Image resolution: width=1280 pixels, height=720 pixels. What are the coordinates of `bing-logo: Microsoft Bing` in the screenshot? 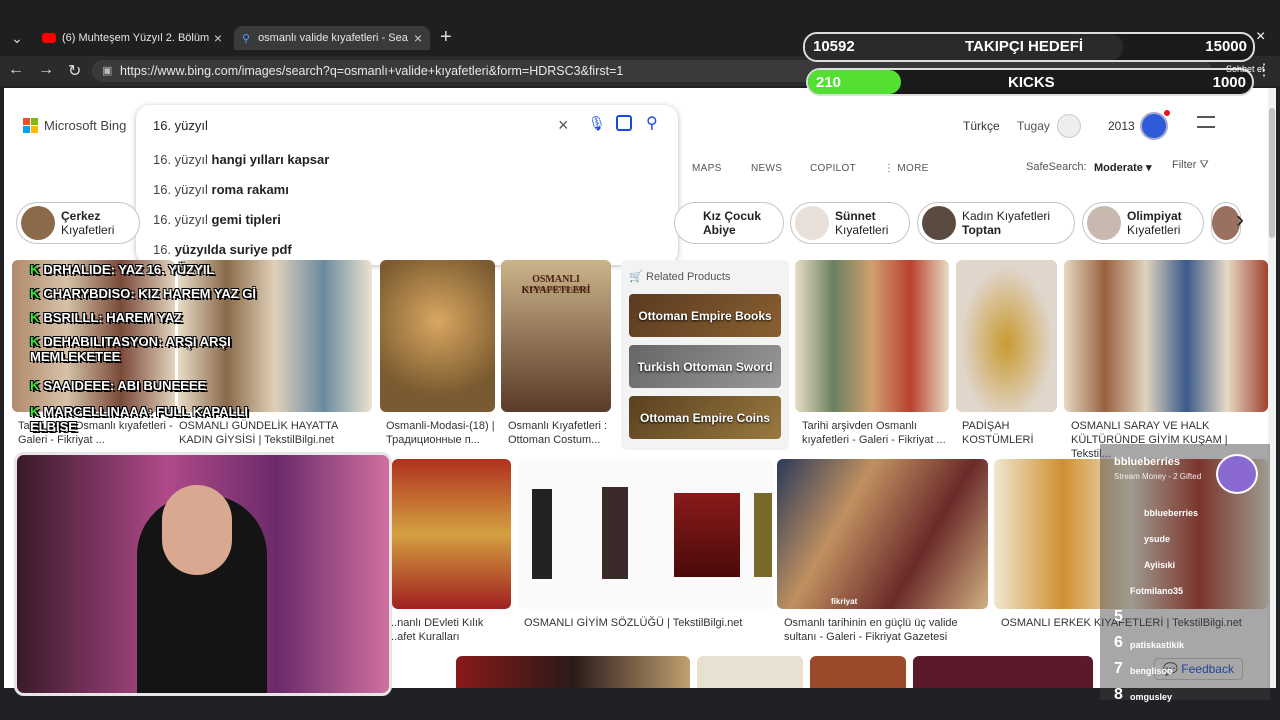 It's located at (74, 125).